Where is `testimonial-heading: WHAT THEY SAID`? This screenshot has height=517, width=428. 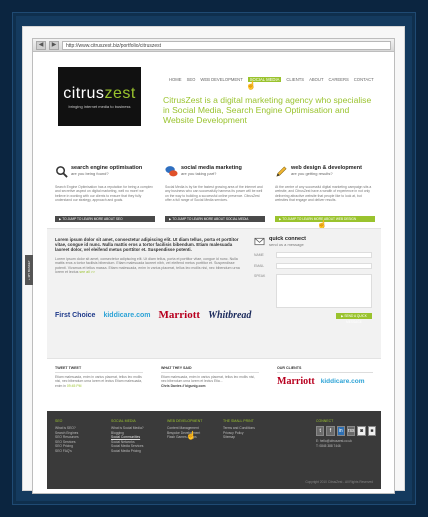
testimonial-heading: WHAT THEY SAID is located at coordinates (210, 369).